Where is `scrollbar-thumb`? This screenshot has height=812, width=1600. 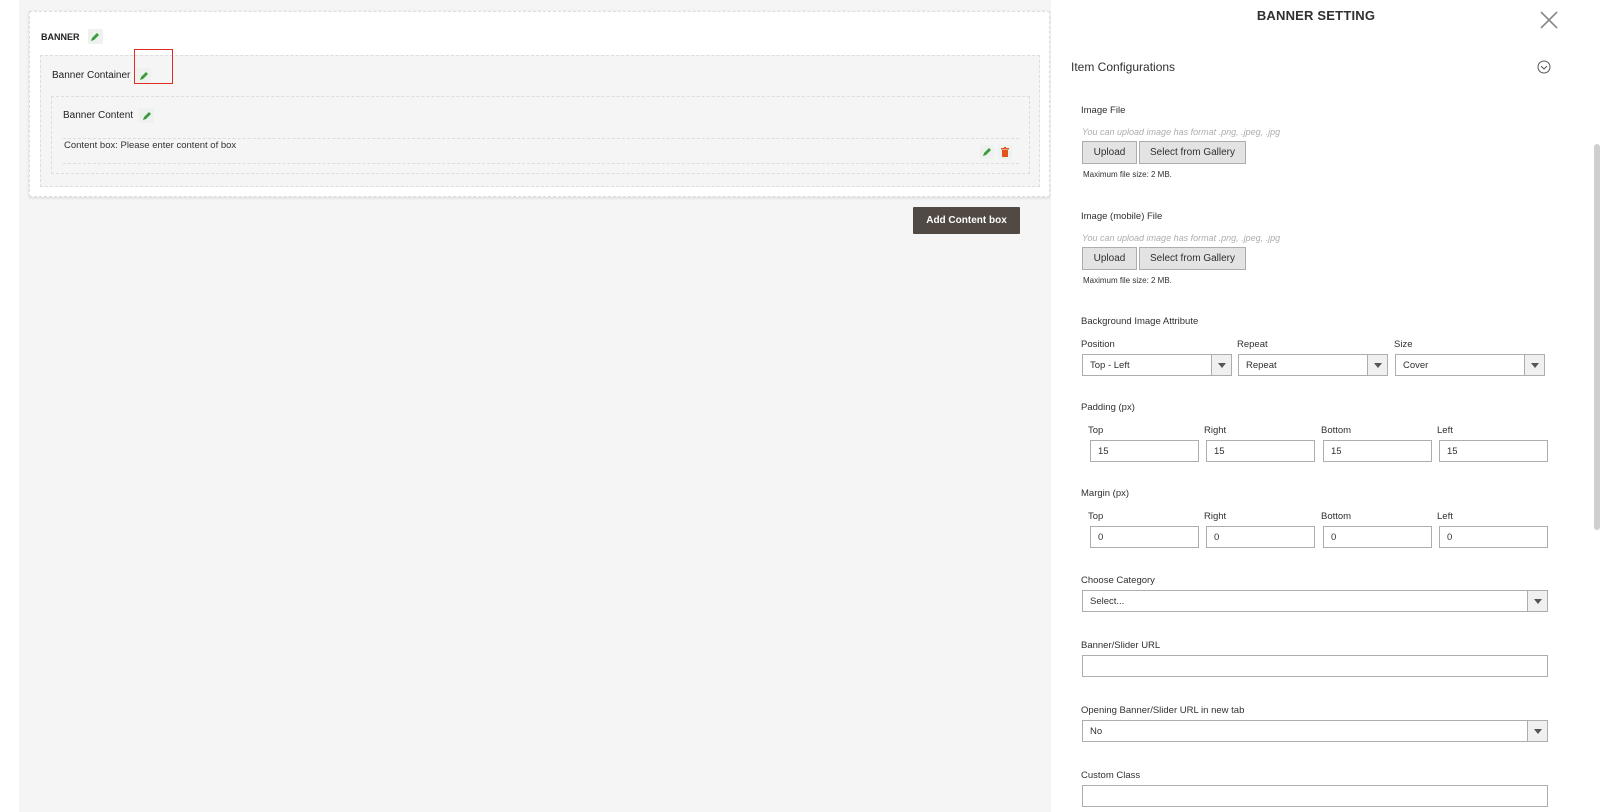
scrollbar-thumb is located at coordinates (1597, 337).